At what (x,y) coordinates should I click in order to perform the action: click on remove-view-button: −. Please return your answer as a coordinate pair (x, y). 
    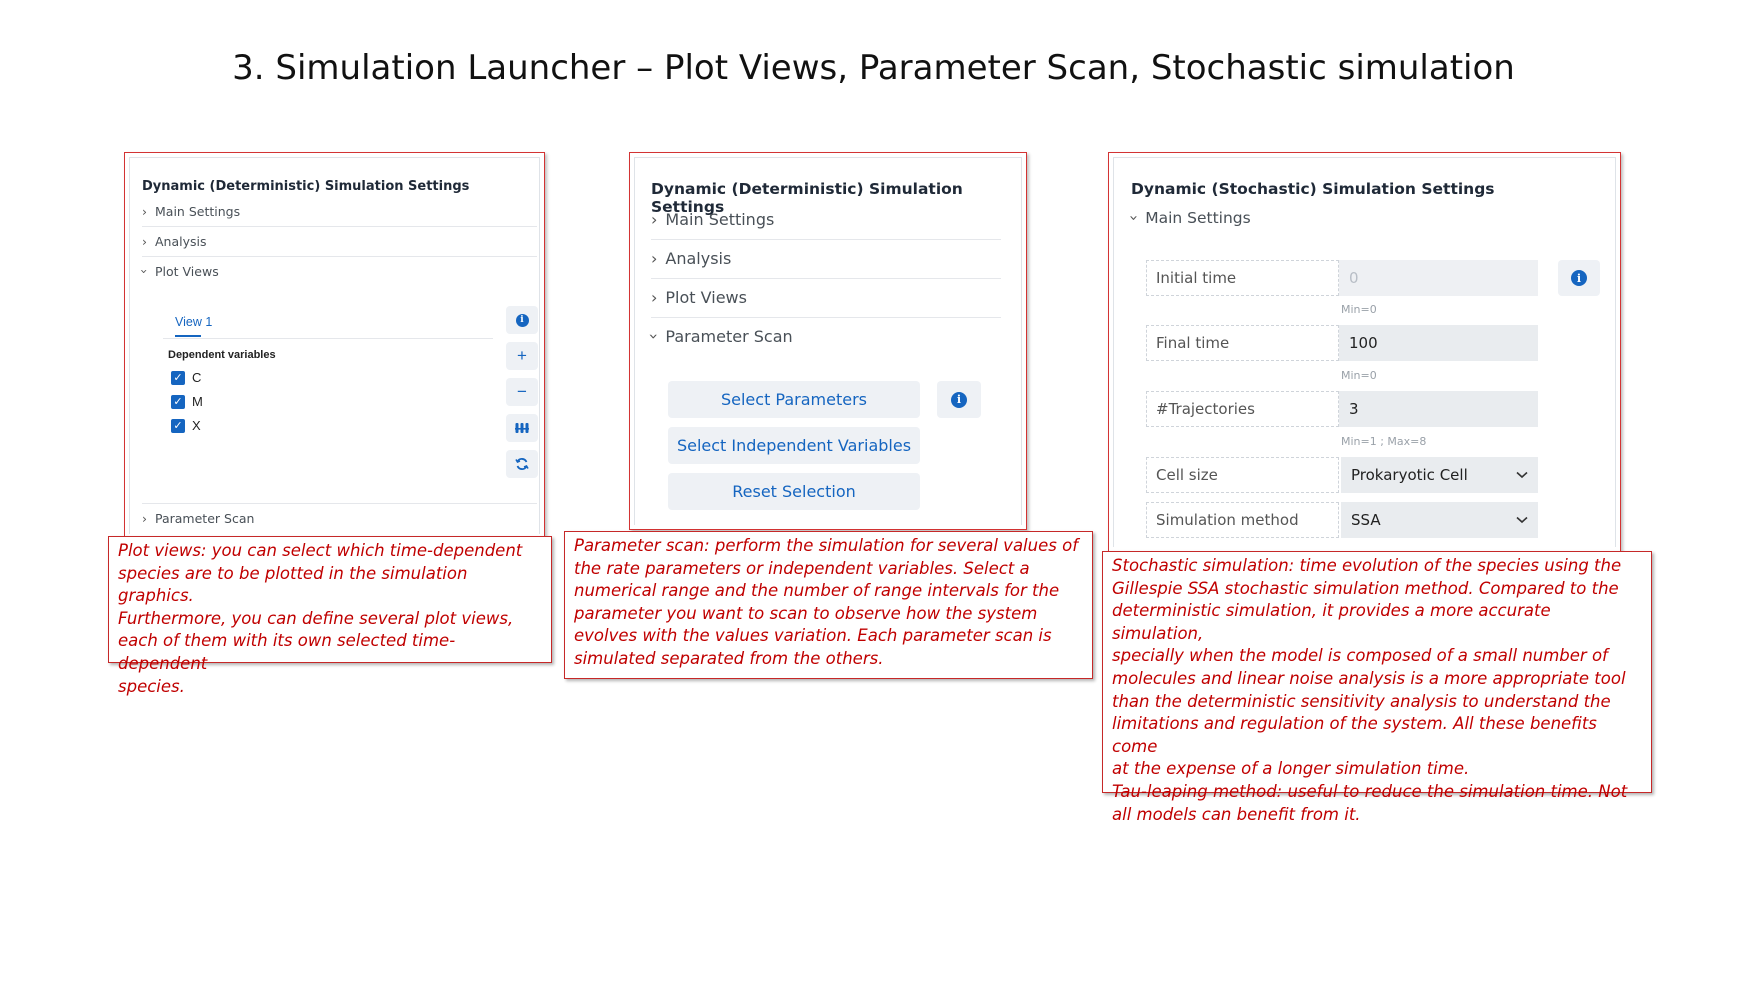
    Looking at the image, I should click on (522, 392).